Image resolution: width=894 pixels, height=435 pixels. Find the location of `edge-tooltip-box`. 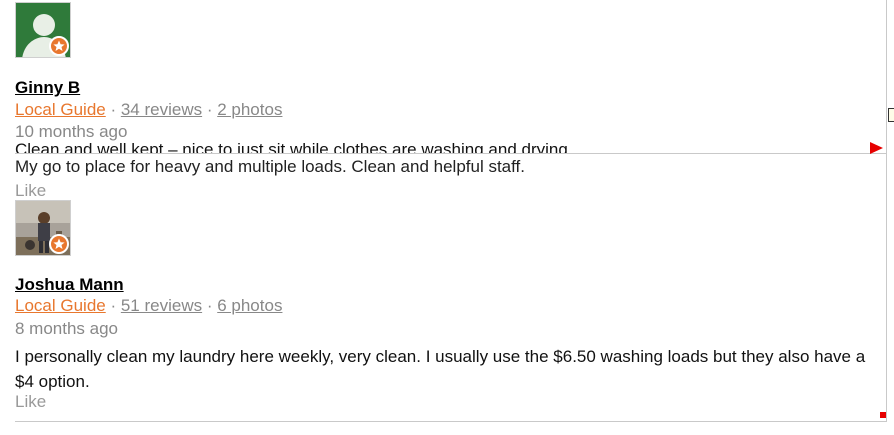

edge-tooltip-box is located at coordinates (891, 115).